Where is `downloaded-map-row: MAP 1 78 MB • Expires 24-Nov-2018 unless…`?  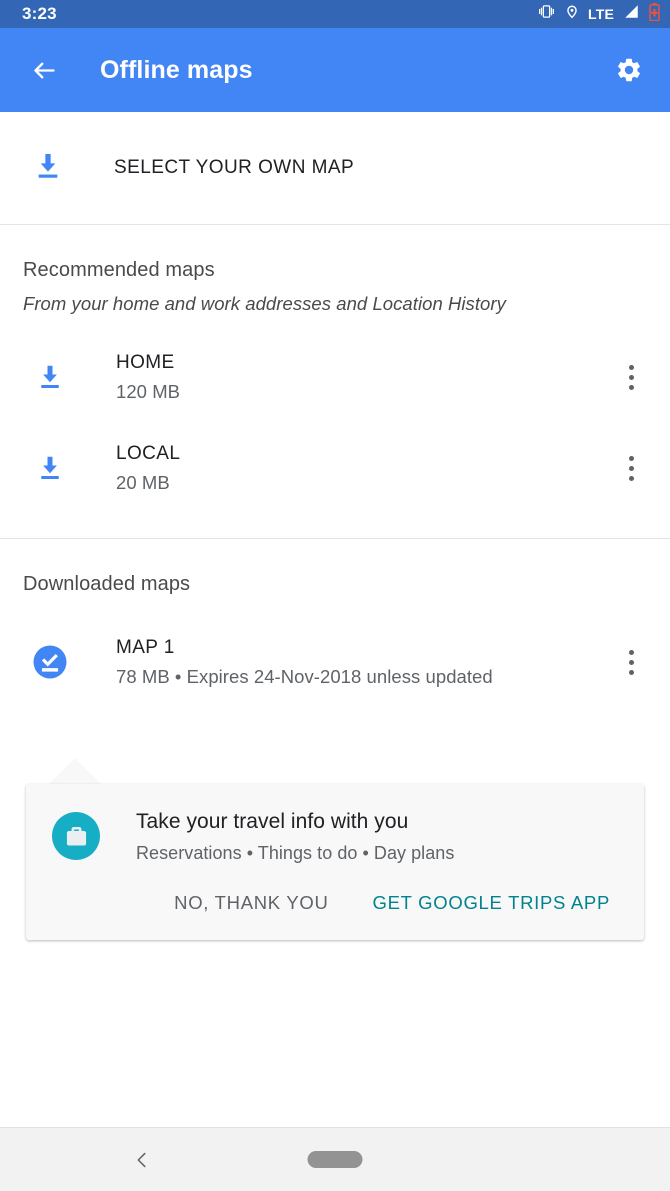 downloaded-map-row: MAP 1 78 MB • Expires 24-Nov-2018 unless… is located at coordinates (335, 662).